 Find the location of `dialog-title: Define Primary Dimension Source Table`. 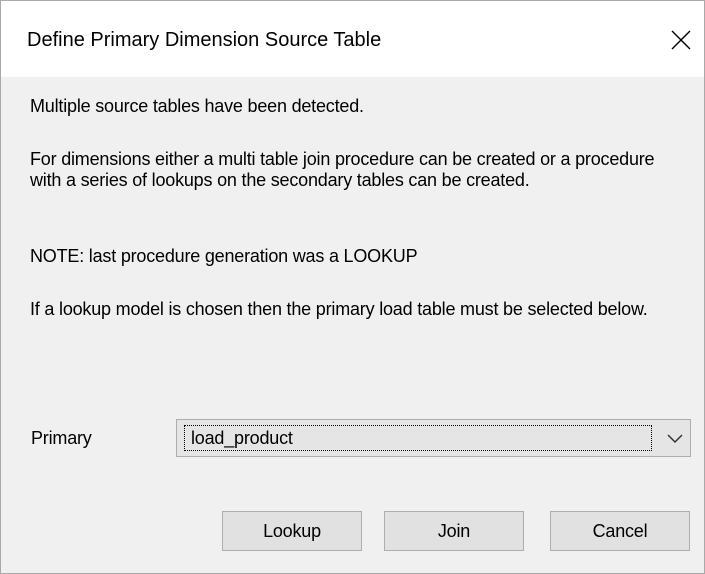

dialog-title: Define Primary Dimension Source Table is located at coordinates (204, 40).